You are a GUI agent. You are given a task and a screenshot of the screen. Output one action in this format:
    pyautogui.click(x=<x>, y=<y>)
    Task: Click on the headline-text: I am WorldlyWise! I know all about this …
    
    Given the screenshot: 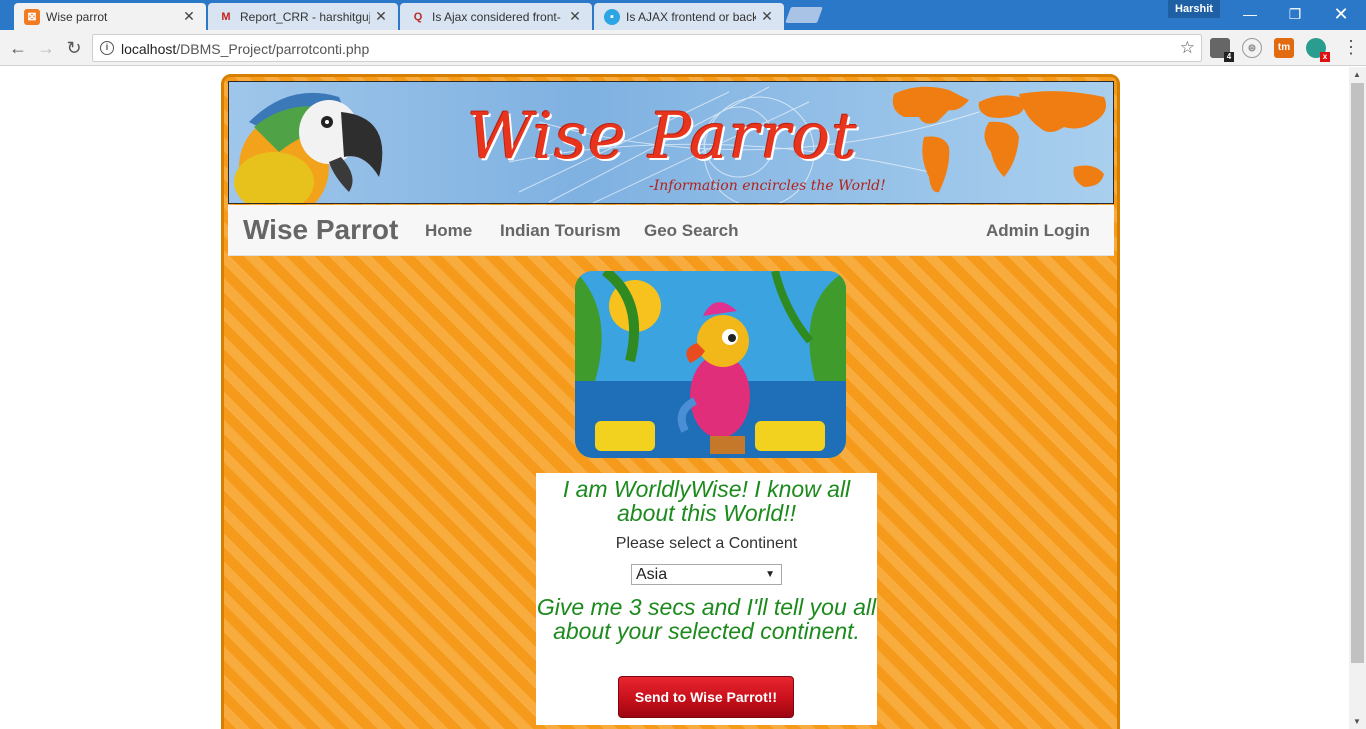 What is the action you would take?
    pyautogui.click(x=706, y=501)
    